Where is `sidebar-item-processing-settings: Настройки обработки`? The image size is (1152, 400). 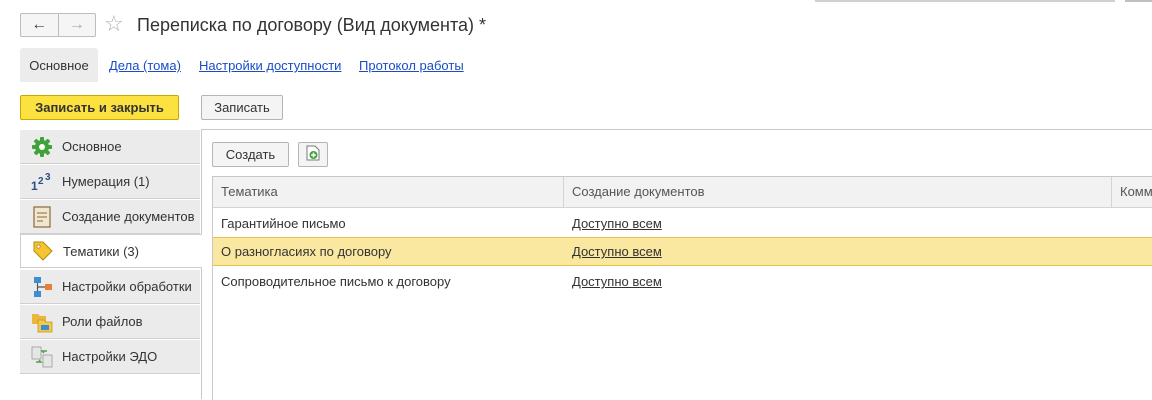
sidebar-item-processing-settings: Настройки обработки is located at coordinates (110, 287).